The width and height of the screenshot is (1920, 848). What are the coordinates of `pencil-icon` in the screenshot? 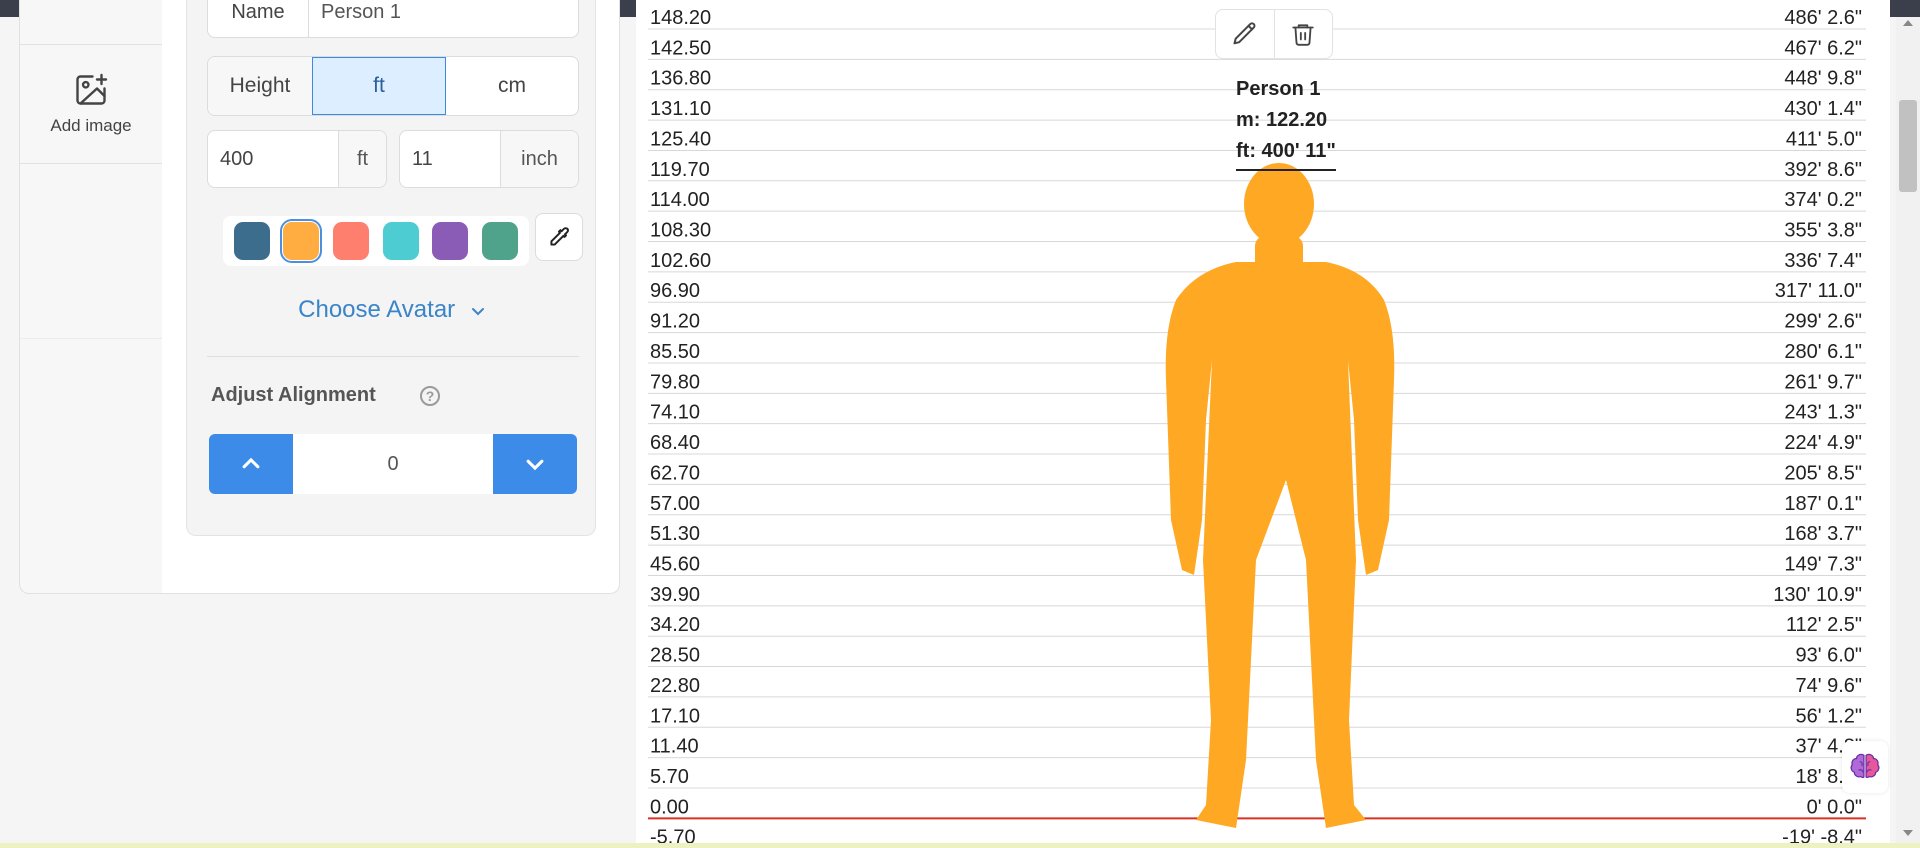 It's located at (1244, 33).